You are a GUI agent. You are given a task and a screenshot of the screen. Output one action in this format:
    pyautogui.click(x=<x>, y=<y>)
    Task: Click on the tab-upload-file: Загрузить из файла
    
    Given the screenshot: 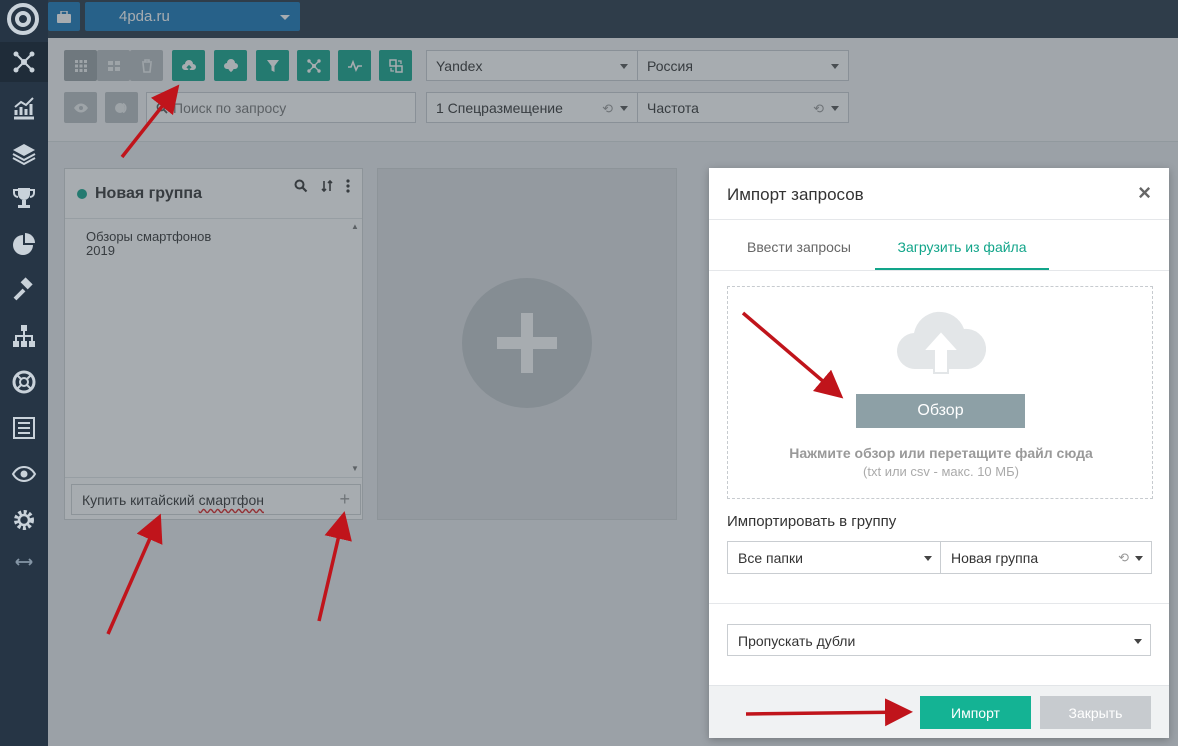 What is the action you would take?
    pyautogui.click(x=962, y=245)
    